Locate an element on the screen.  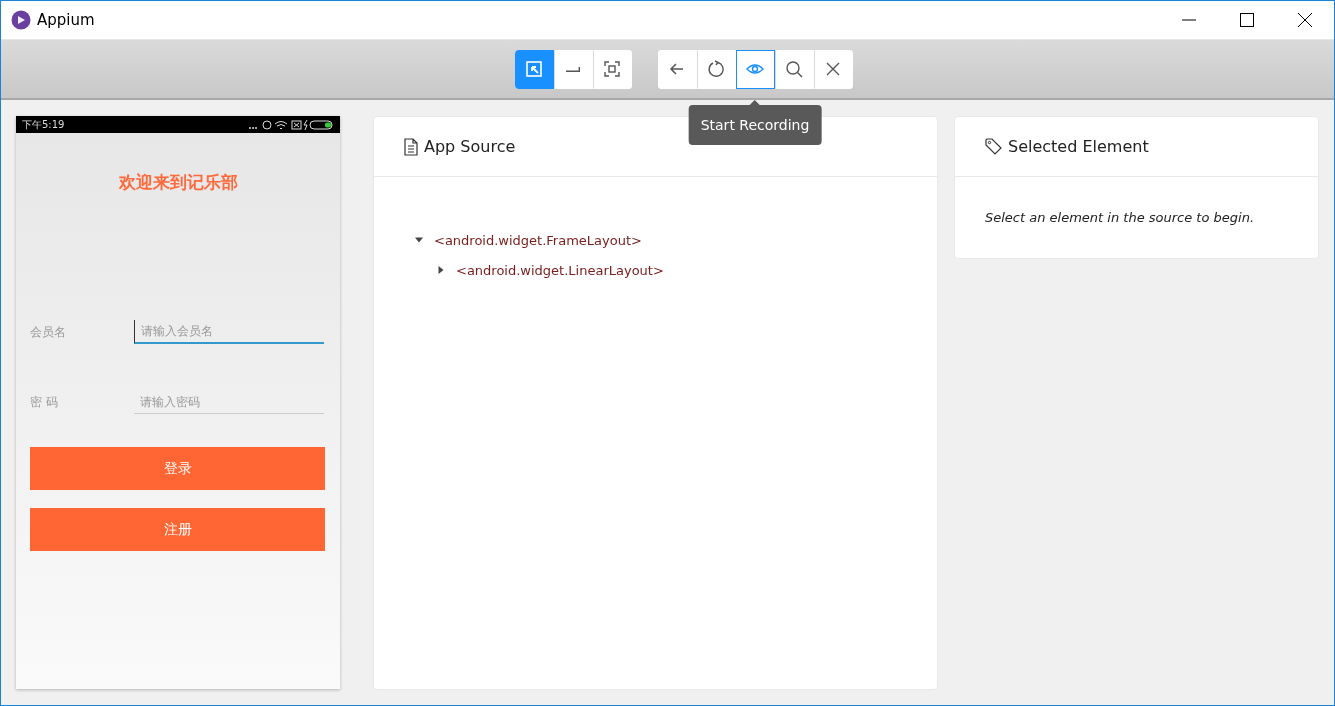
tap-button is located at coordinates (612, 69).